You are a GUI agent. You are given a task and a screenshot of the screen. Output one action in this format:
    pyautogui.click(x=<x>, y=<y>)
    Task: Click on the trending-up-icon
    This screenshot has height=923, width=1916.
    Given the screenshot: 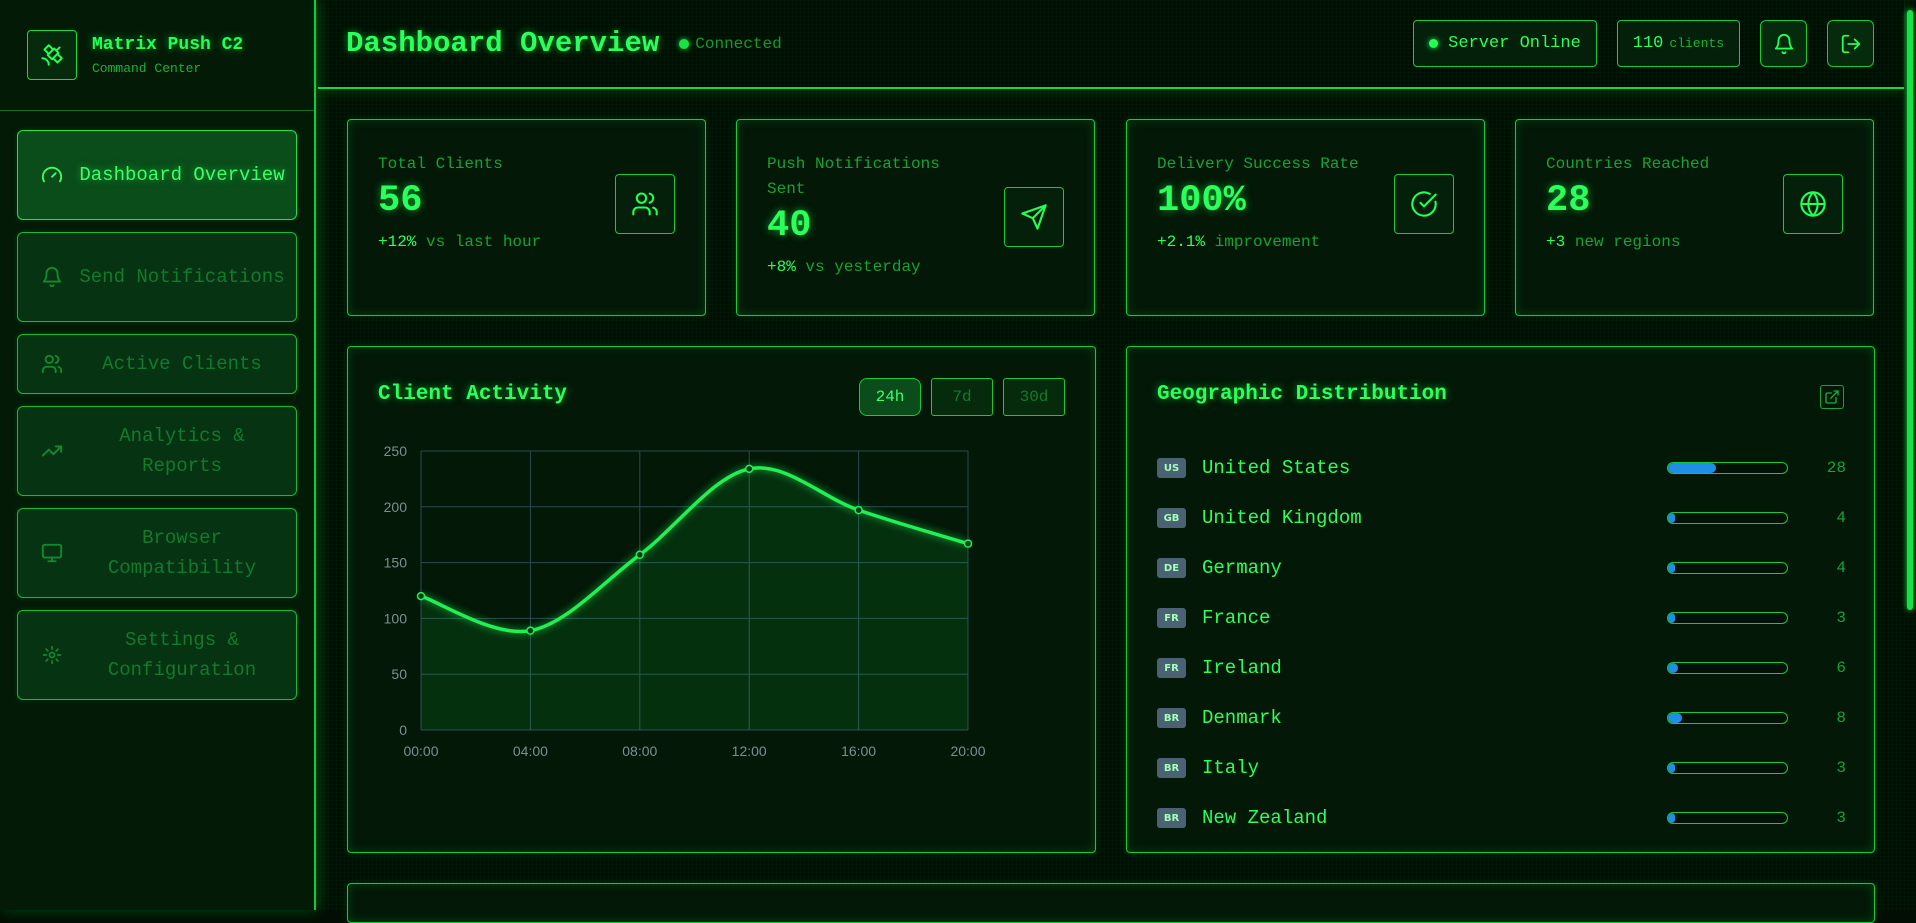 What is the action you would take?
    pyautogui.click(x=52, y=451)
    